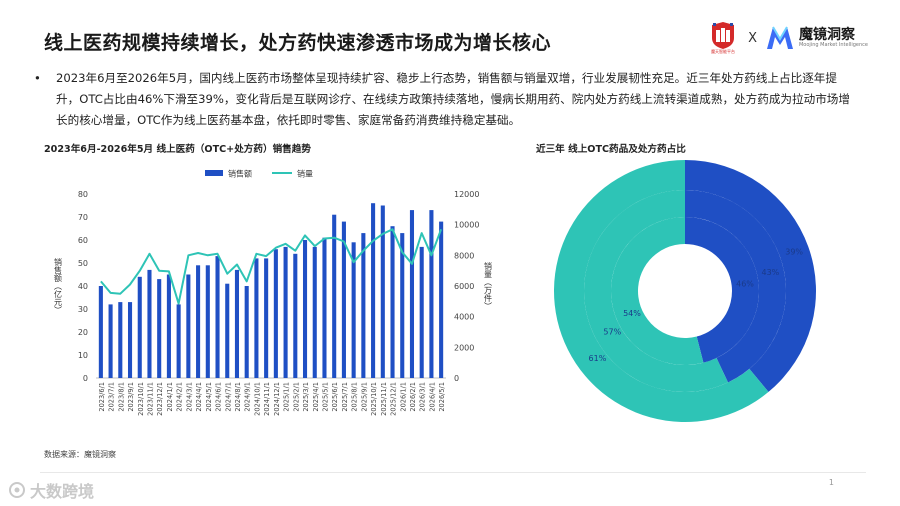 This screenshot has width=900, height=506. Describe the element at coordinates (83, 332) in the screenshot. I see `y-left-tick-label: 20` at that location.